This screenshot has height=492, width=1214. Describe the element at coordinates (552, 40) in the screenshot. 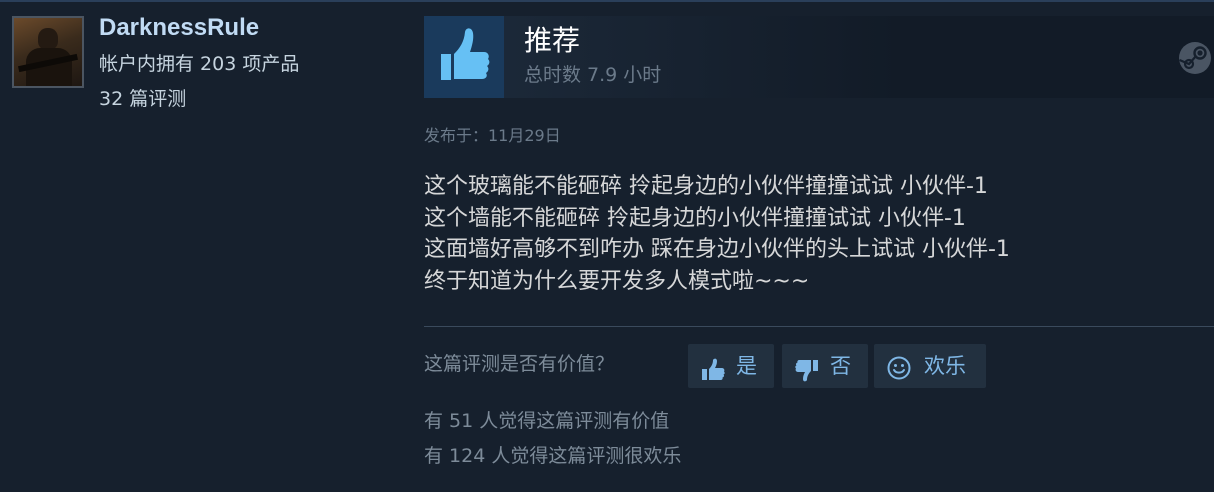

I see `review-verdict: 推荐` at that location.